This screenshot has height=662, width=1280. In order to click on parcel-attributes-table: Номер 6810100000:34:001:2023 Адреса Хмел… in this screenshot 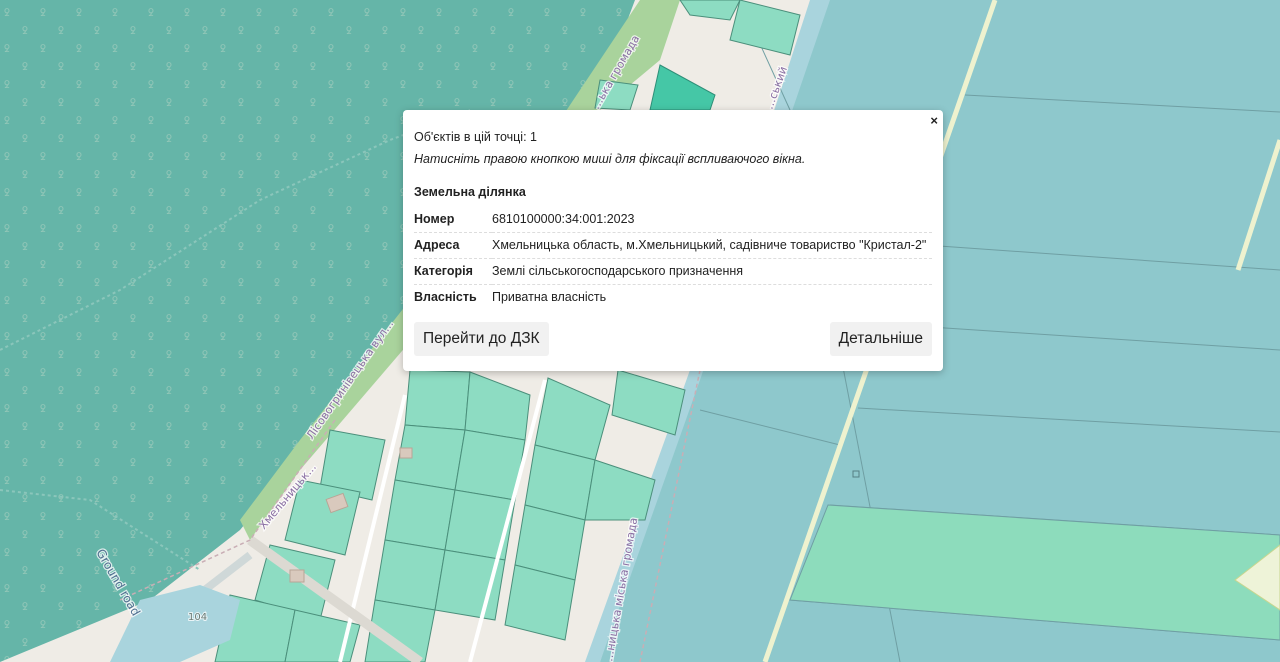, I will do `click(673, 258)`.